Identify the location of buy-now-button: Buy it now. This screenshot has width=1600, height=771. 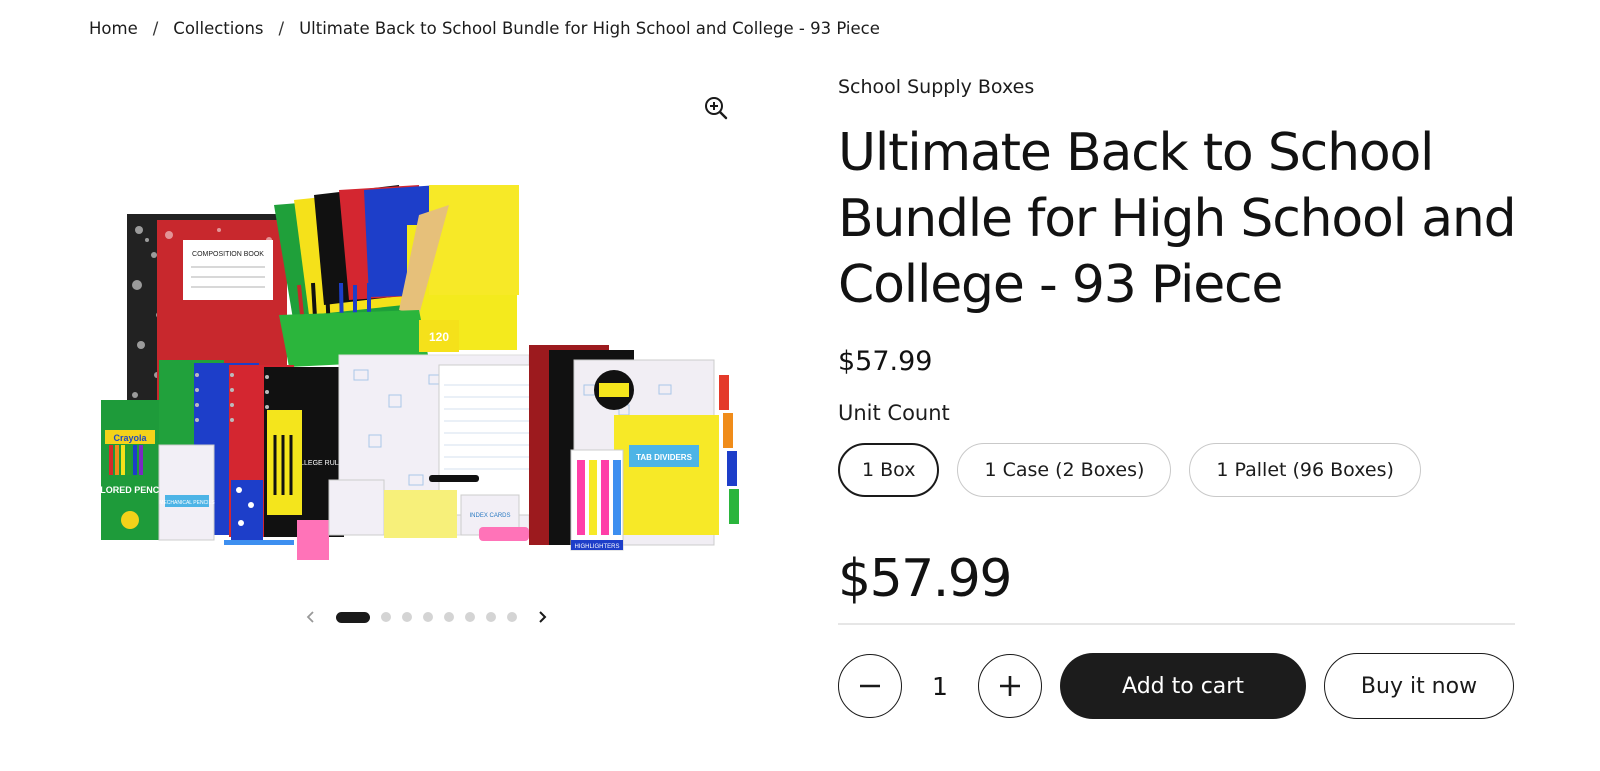
(1419, 686).